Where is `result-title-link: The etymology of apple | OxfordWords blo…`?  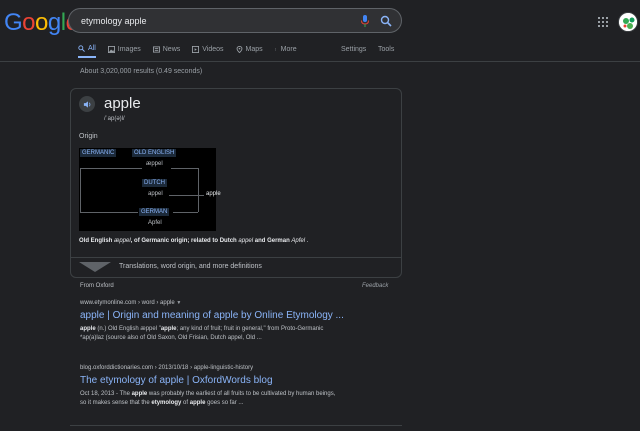
result-title-link: The etymology of apple | OxfordWords blo… is located at coordinates (240, 380).